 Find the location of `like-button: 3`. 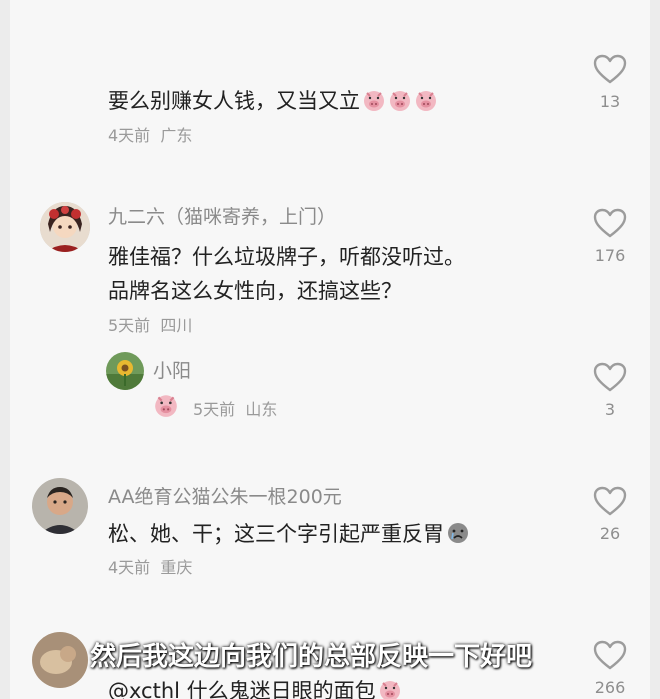

like-button: 3 is located at coordinates (610, 390).